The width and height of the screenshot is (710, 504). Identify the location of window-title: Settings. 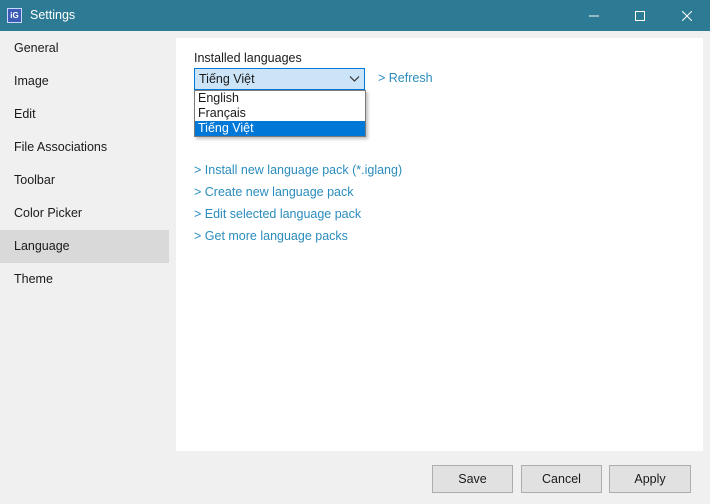
(53, 15).